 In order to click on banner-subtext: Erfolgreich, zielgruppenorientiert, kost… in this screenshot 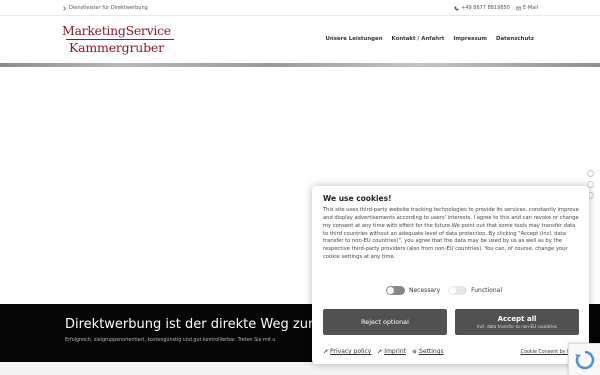, I will do `click(170, 340)`.